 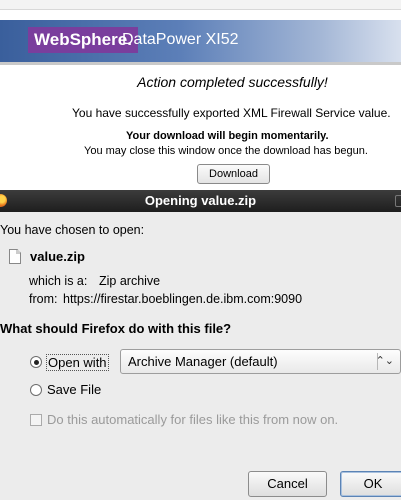 What do you see at coordinates (116, 328) in the screenshot?
I see `action-question: What should Firefox do with this file?` at bounding box center [116, 328].